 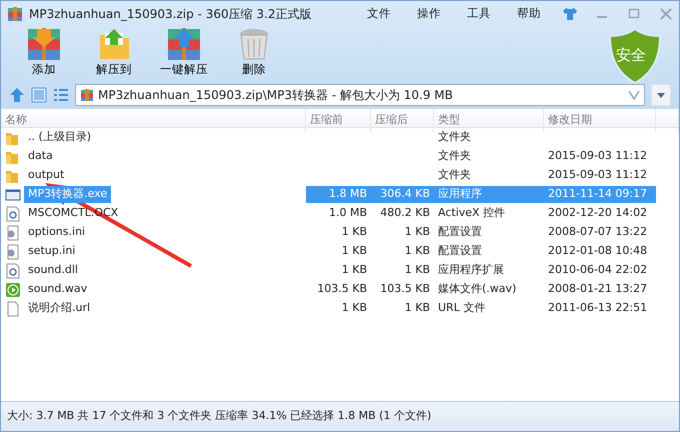 I want to click on file-type: ActiveX 控件, so click(x=471, y=213).